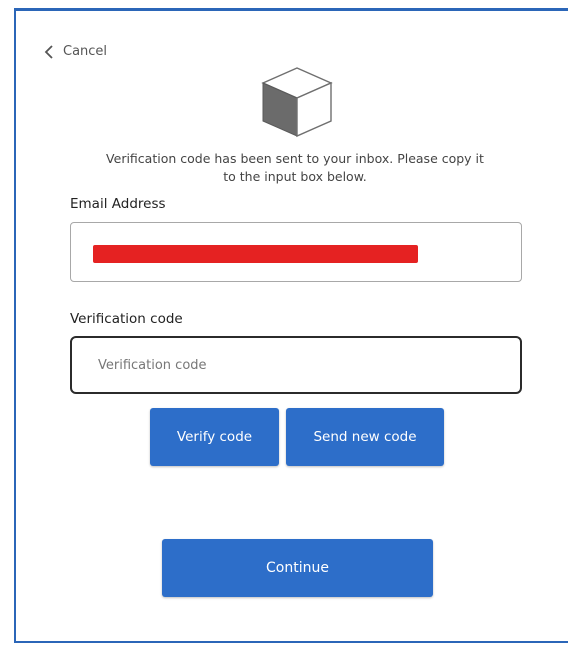  I want to click on email-field, so click(296, 252).